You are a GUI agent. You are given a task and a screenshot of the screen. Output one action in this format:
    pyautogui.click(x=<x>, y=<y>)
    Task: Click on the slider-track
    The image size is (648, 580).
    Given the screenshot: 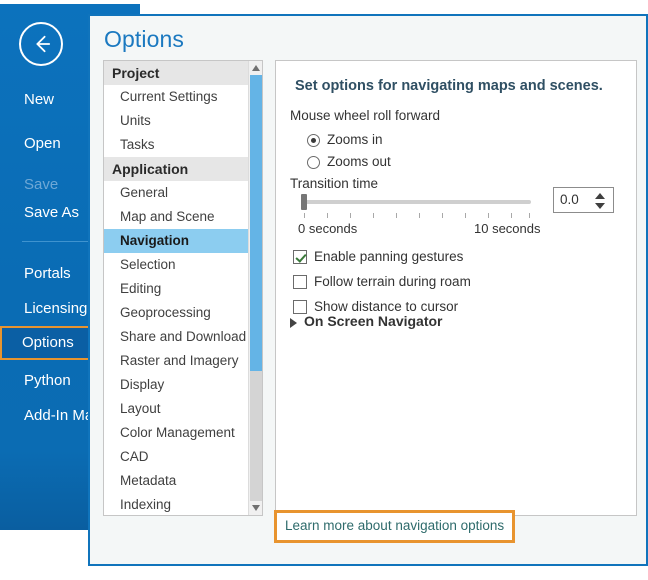 What is the action you would take?
    pyautogui.click(x=417, y=202)
    